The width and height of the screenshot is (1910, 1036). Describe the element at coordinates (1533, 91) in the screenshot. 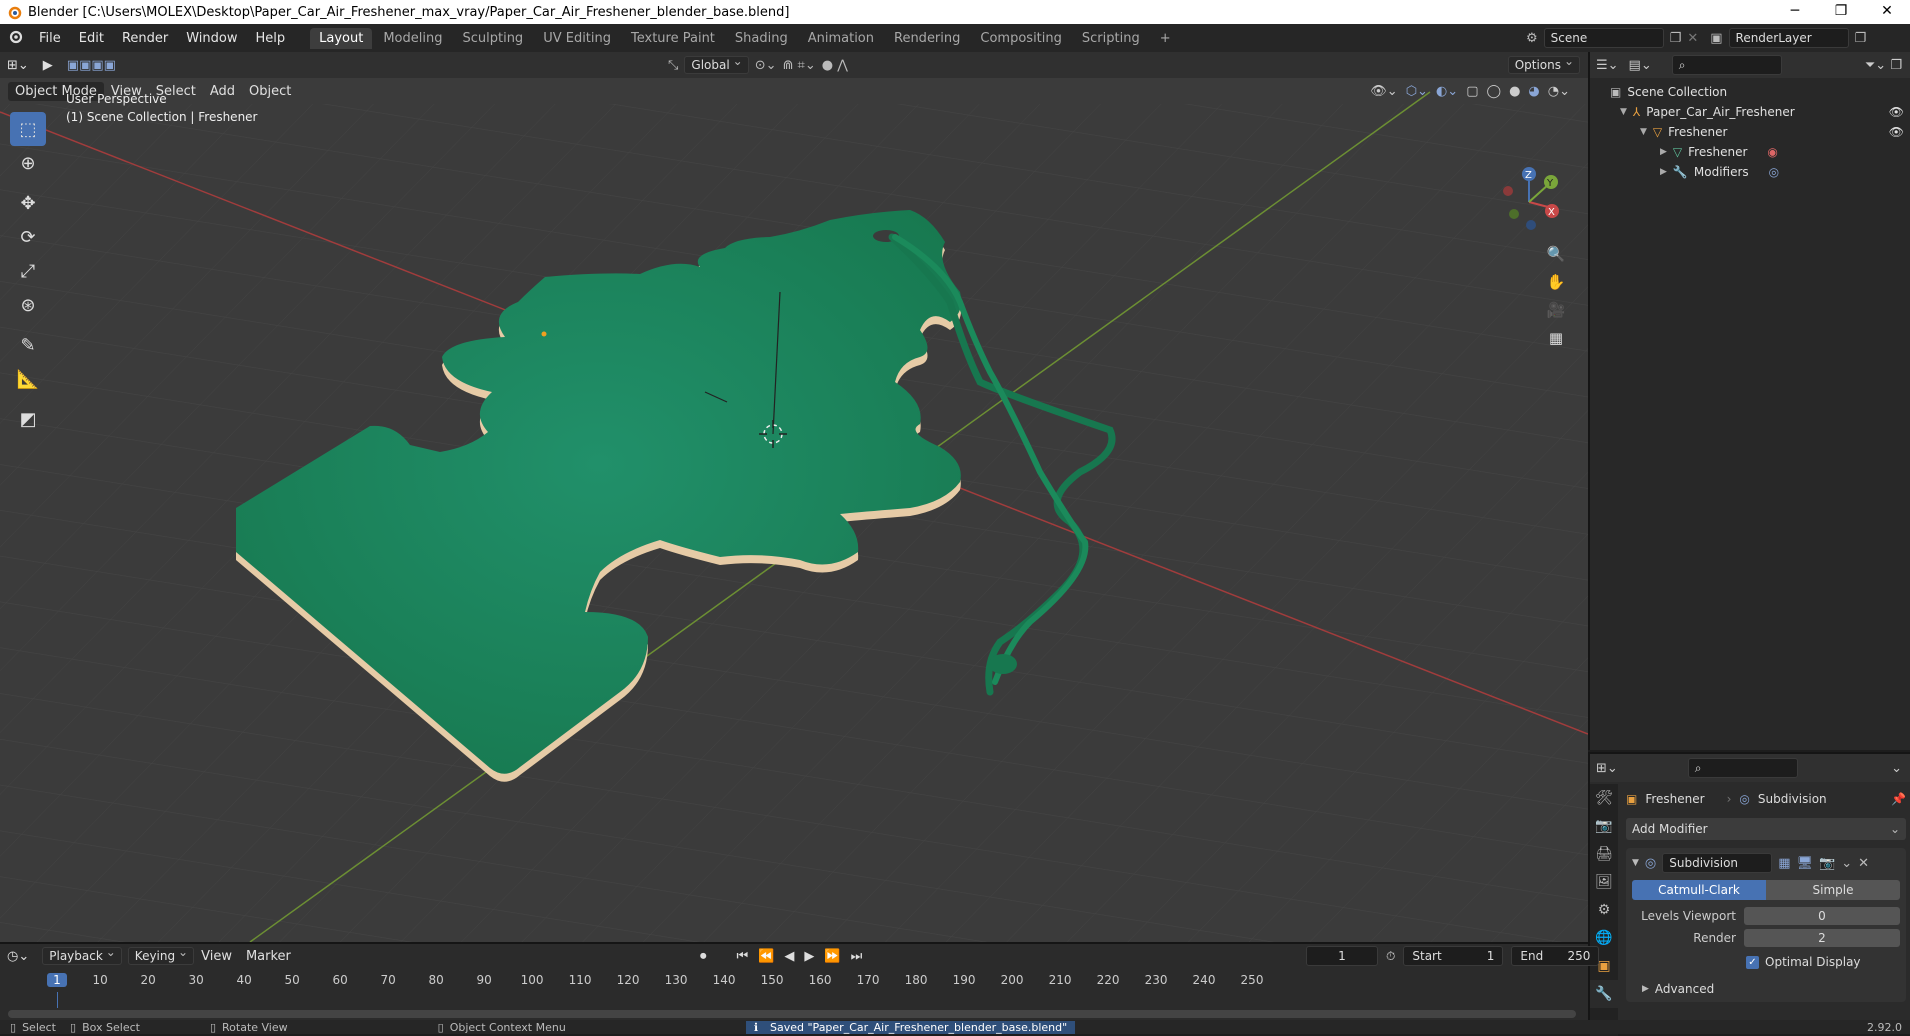

I see `material-shading-icon: ◕` at that location.